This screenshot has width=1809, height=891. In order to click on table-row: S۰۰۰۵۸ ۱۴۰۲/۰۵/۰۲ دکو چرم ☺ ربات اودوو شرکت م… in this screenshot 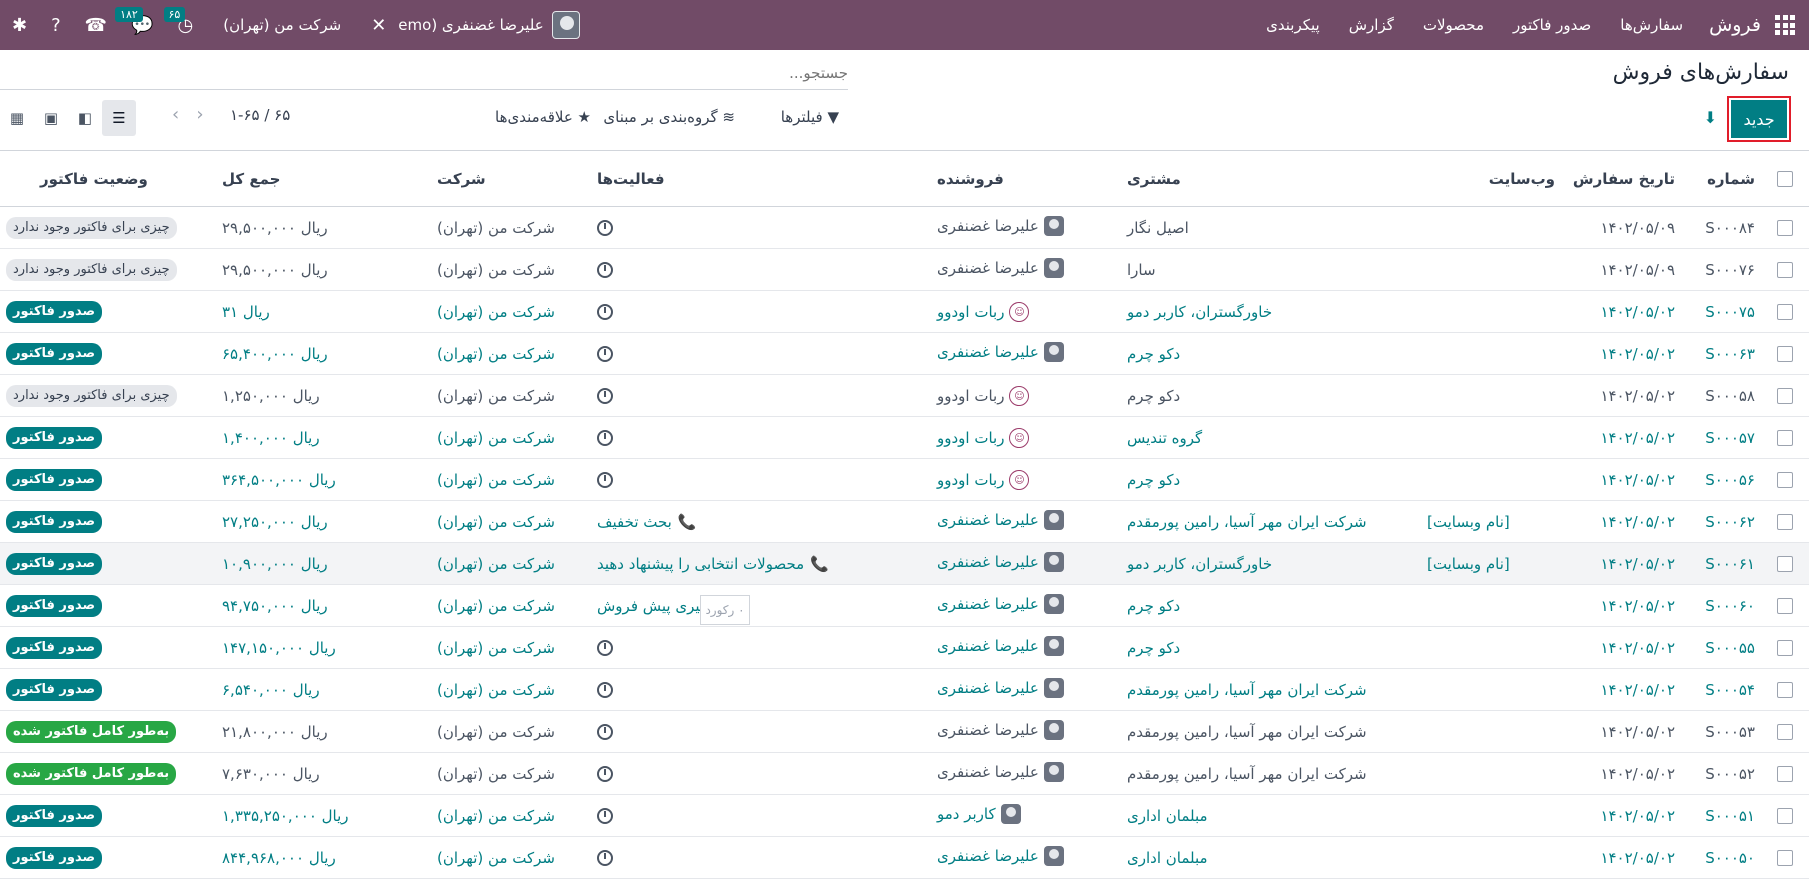, I will do `click(904, 395)`.